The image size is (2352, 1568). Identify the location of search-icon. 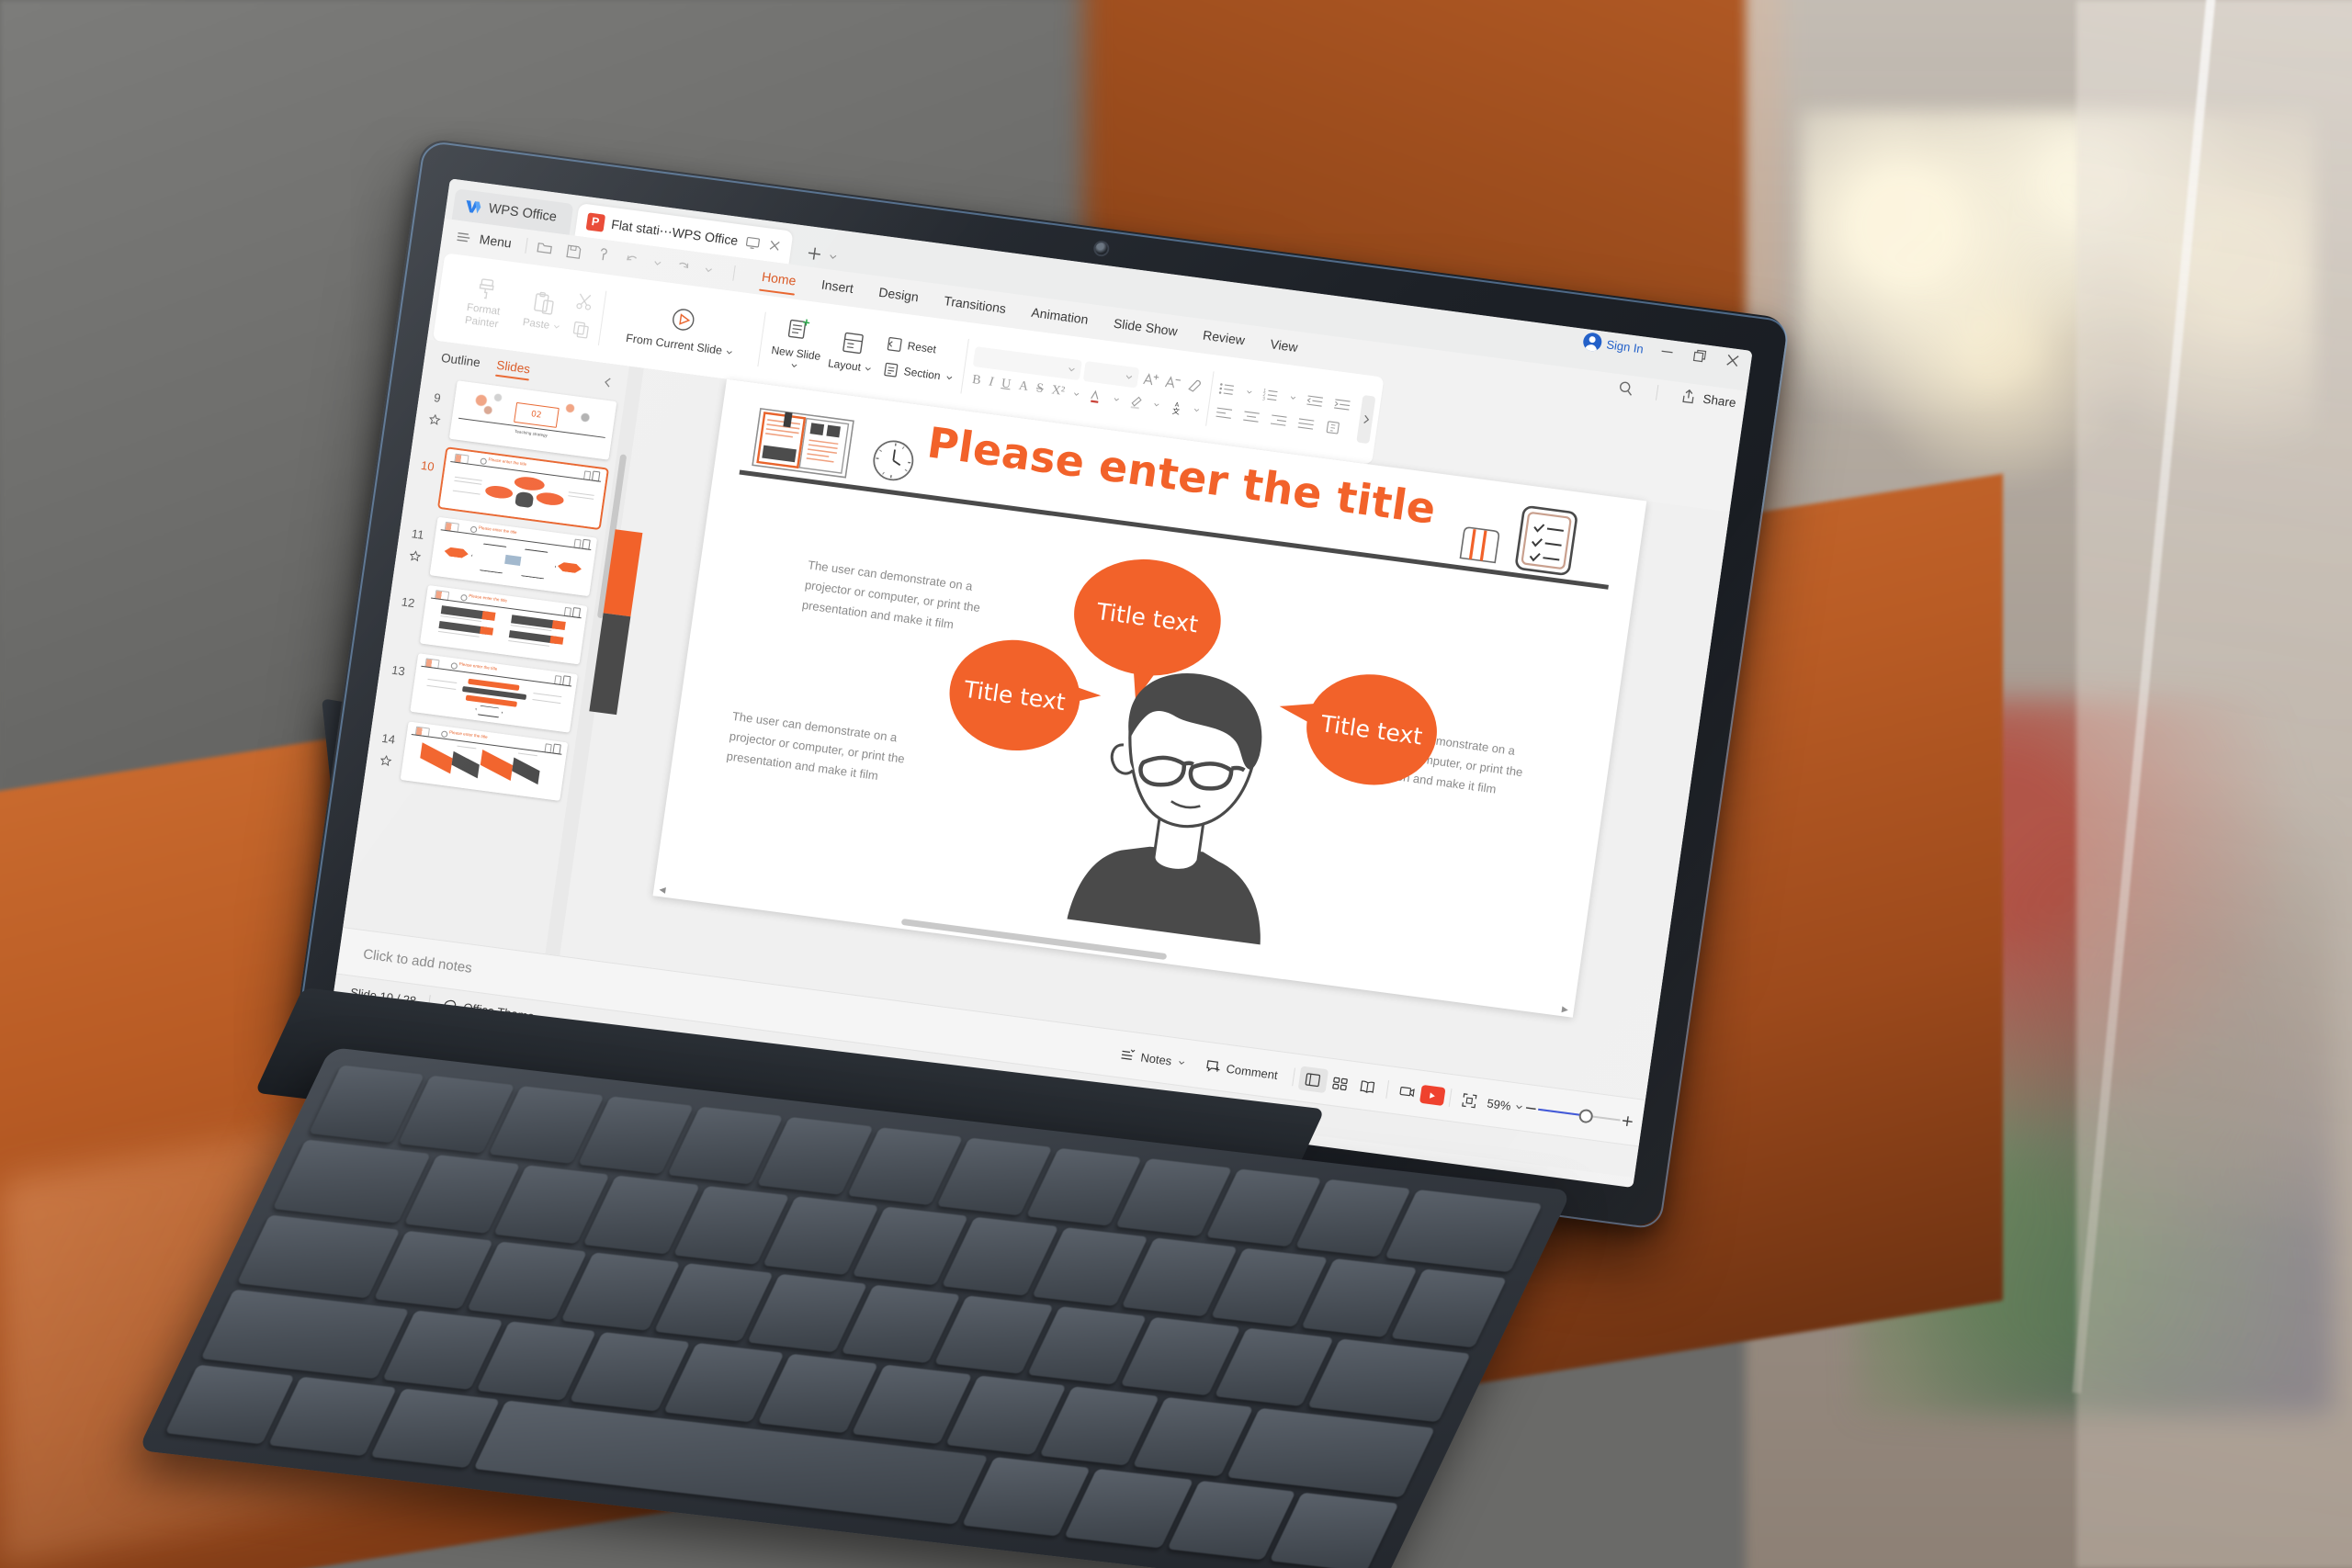
(1625, 388).